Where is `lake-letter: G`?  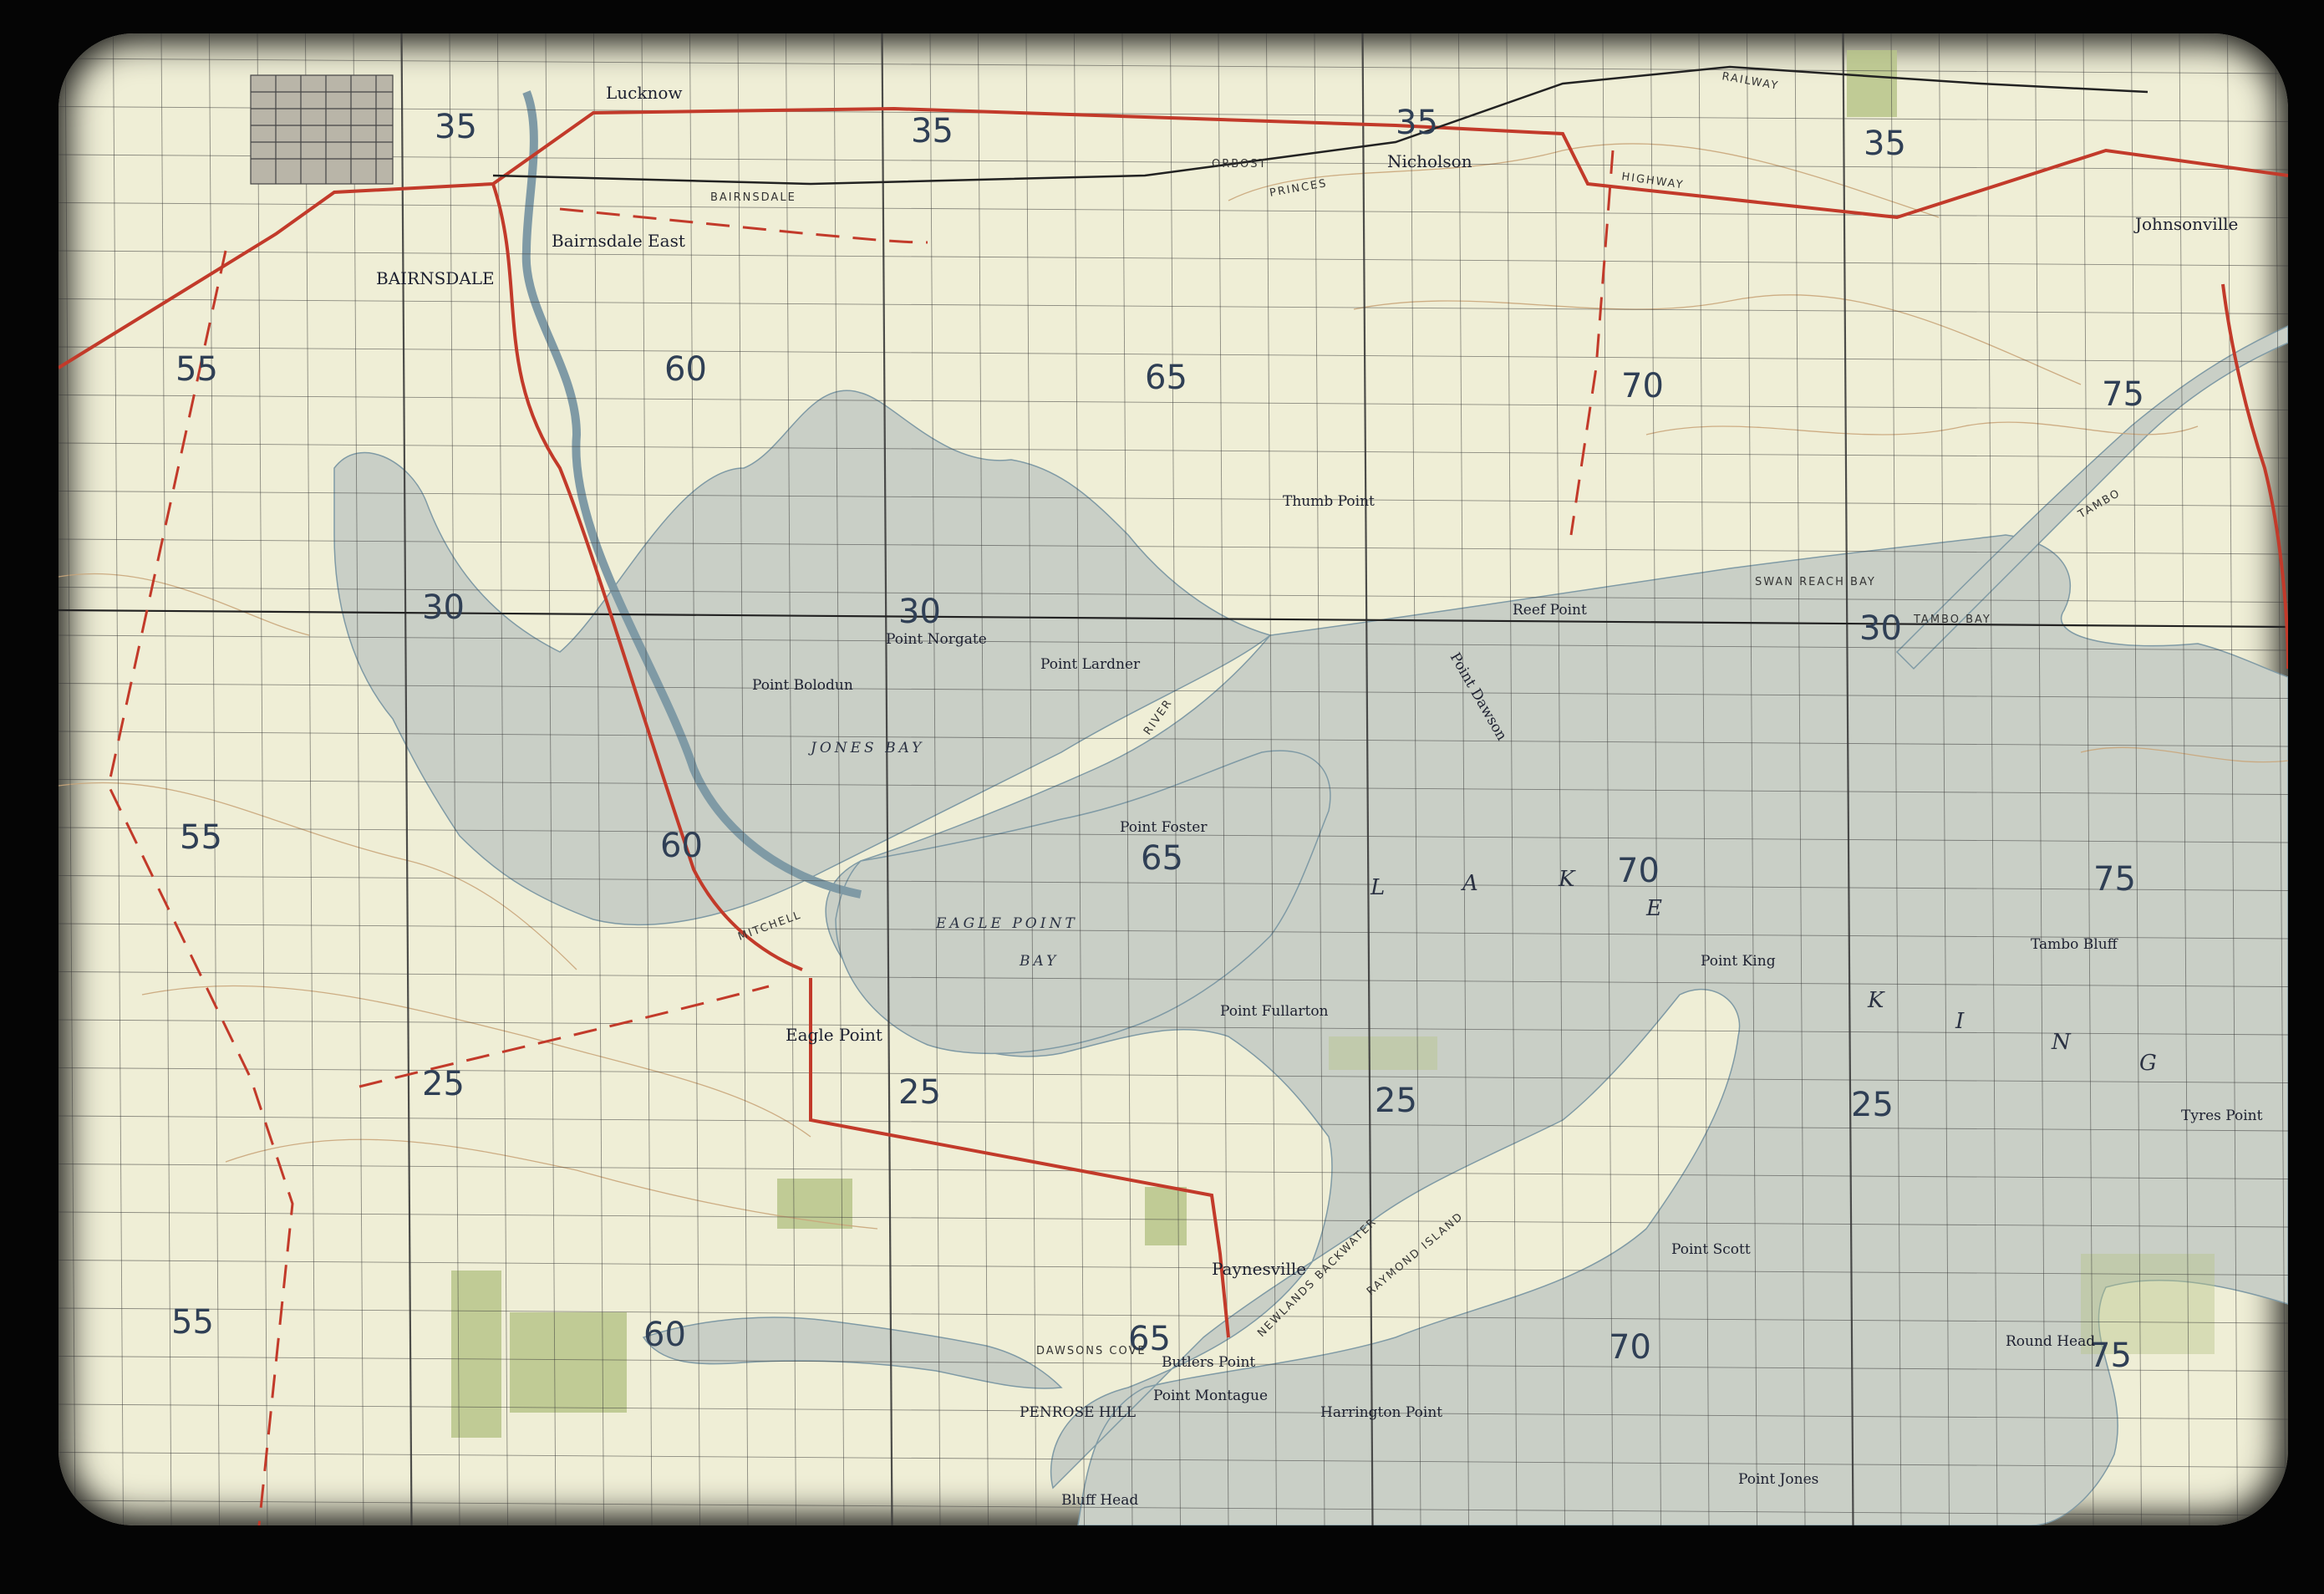 lake-letter: G is located at coordinates (2148, 1064).